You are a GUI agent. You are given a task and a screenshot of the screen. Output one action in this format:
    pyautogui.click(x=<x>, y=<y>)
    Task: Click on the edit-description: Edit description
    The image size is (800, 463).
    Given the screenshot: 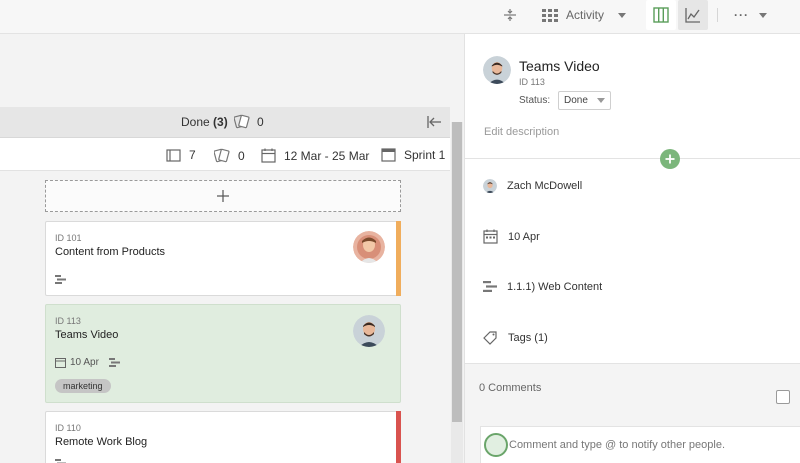 What is the action you would take?
    pyautogui.click(x=521, y=132)
    